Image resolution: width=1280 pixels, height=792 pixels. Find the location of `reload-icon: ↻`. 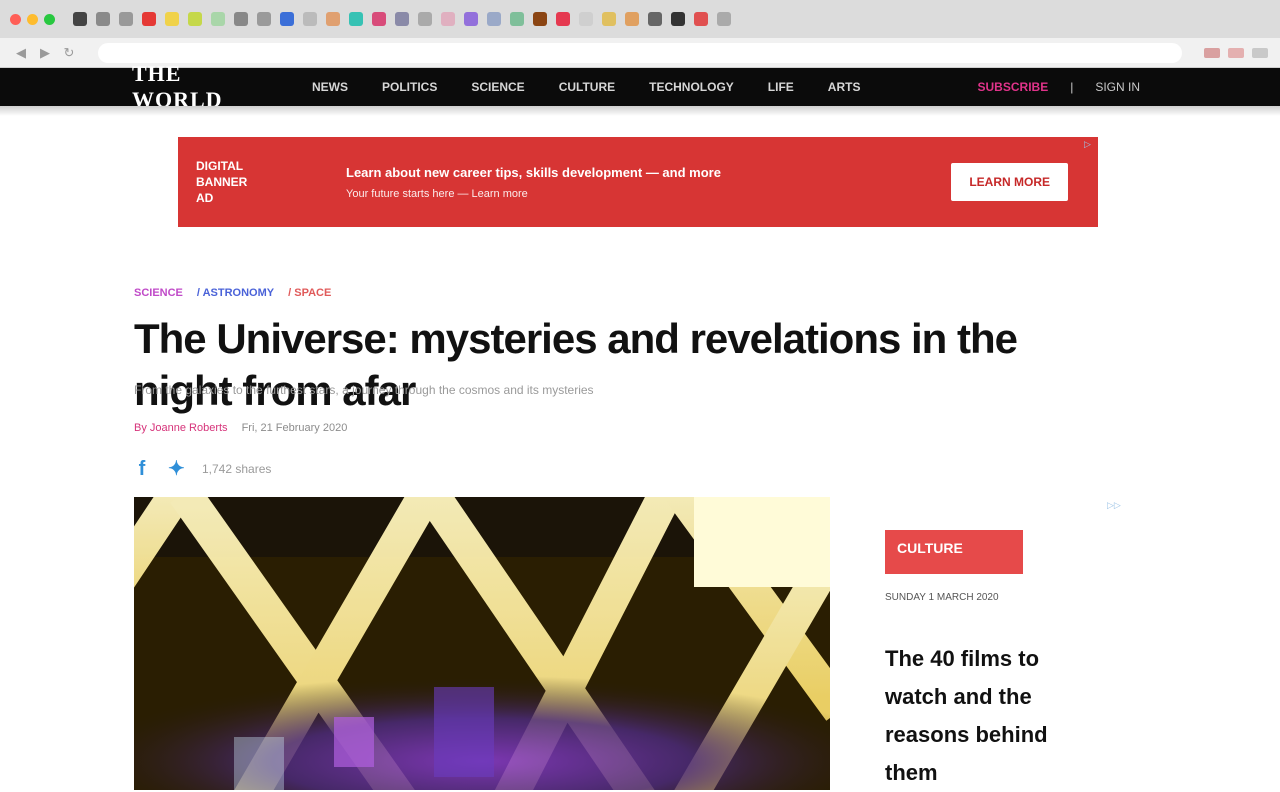

reload-icon: ↻ is located at coordinates (69, 53).